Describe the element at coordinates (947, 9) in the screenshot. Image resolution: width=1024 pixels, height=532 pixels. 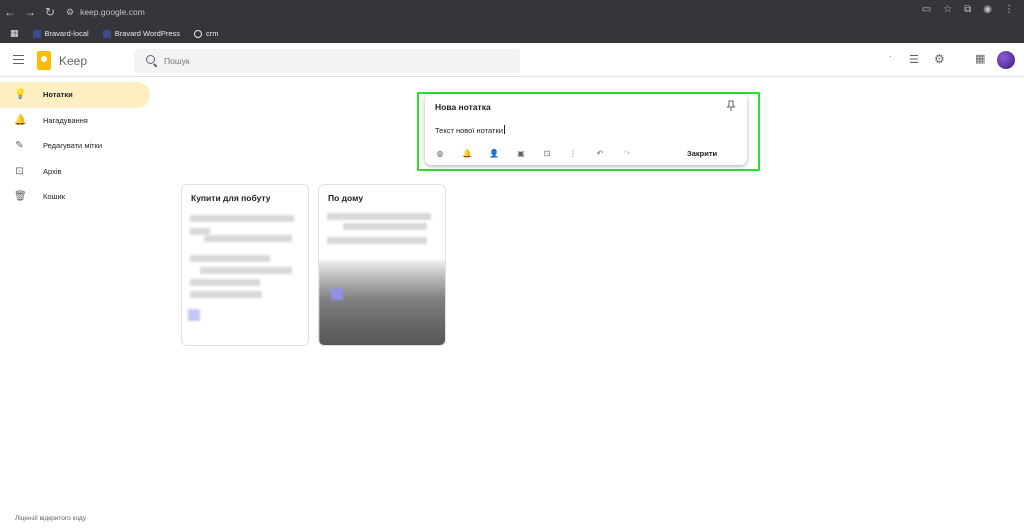
I see `bookmark-star-icon: ☆` at that location.